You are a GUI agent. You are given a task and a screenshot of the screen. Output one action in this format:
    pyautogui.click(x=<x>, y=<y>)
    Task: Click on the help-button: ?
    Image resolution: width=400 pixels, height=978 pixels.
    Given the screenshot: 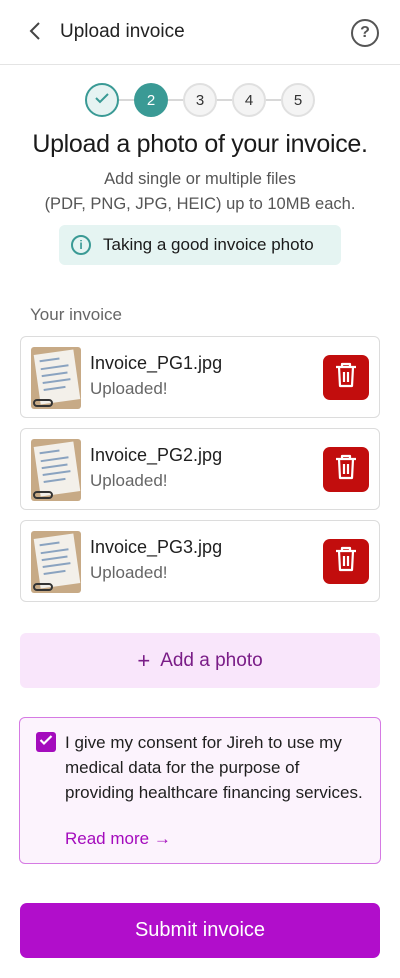 What is the action you would take?
    pyautogui.click(x=365, y=33)
    